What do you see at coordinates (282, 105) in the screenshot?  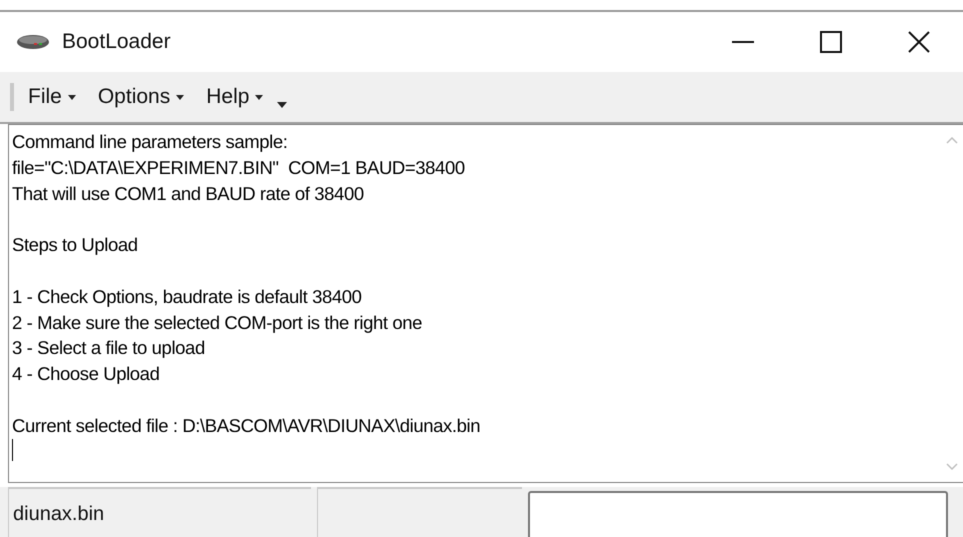 I see `toolbar-overflow-icon` at bounding box center [282, 105].